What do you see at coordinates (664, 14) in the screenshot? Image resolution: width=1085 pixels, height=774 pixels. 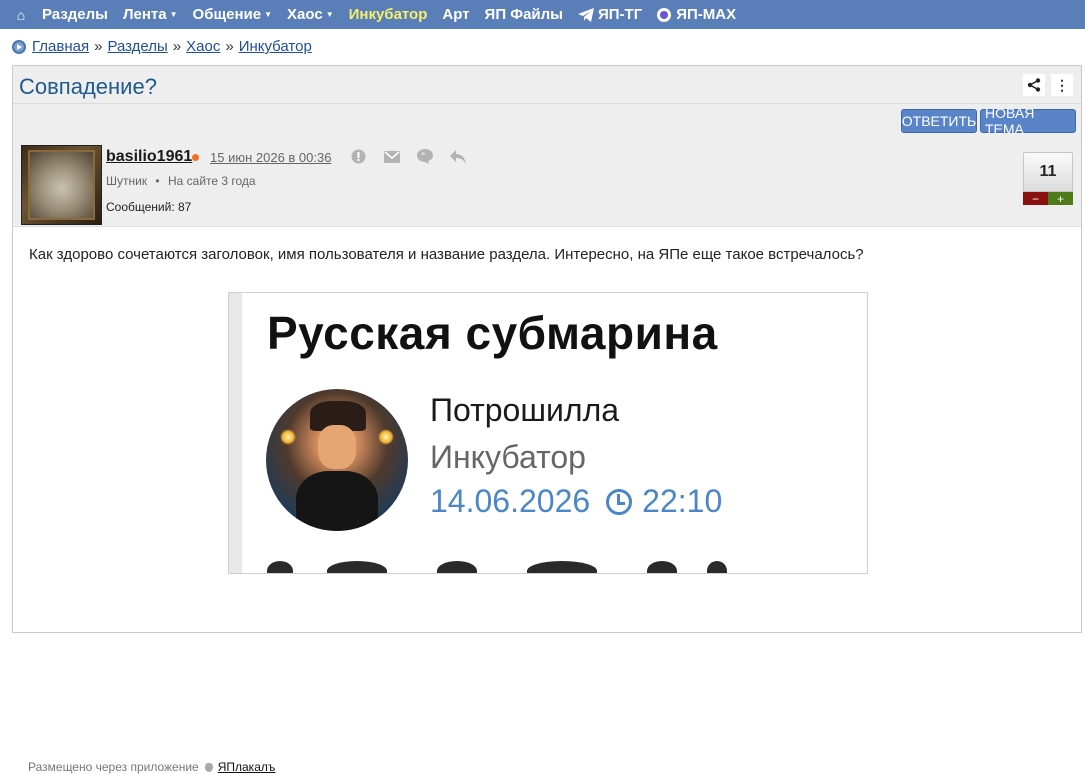 I see `max-icon` at bounding box center [664, 14].